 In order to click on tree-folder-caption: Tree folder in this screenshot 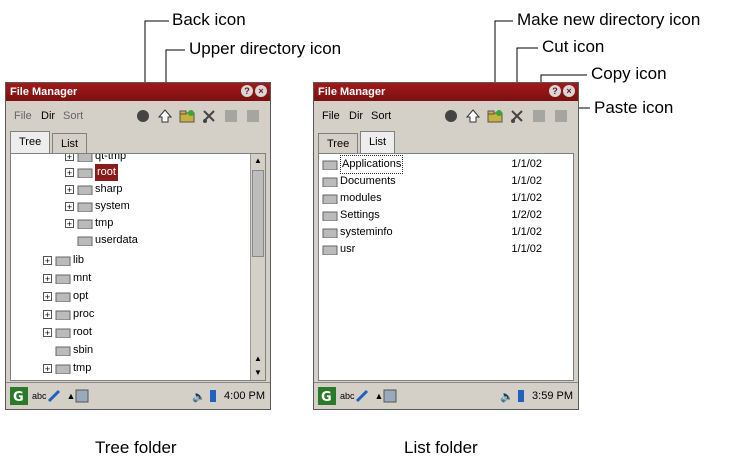, I will do `click(136, 447)`.